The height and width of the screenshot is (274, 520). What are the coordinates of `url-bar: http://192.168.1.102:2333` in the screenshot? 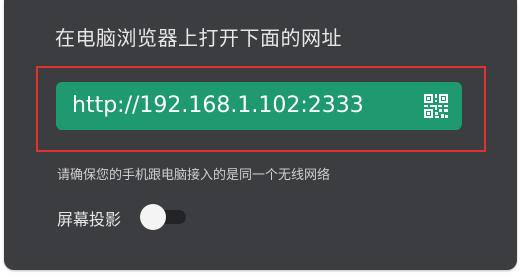 It's located at (259, 106).